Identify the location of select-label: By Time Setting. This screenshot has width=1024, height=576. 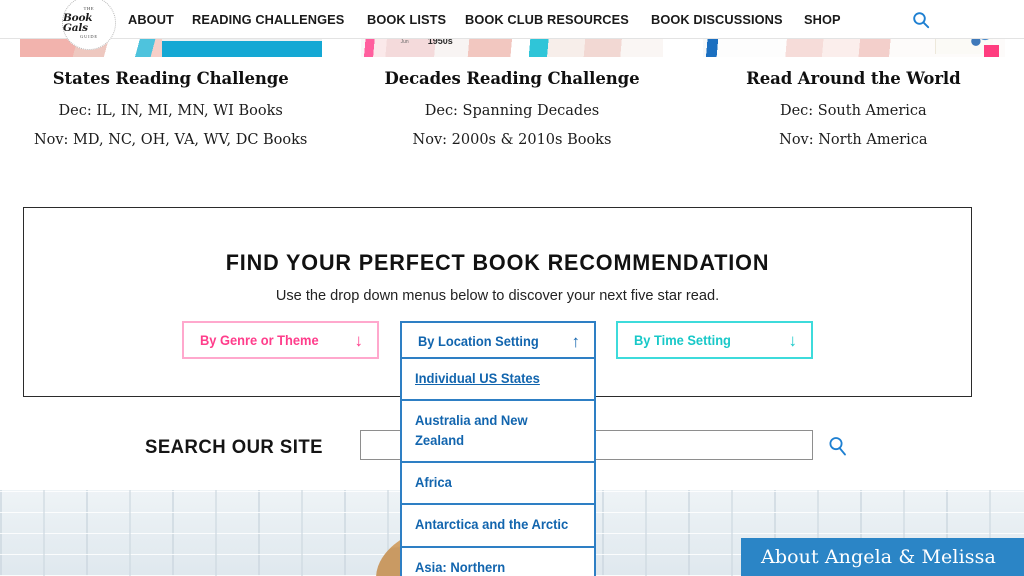
(682, 340).